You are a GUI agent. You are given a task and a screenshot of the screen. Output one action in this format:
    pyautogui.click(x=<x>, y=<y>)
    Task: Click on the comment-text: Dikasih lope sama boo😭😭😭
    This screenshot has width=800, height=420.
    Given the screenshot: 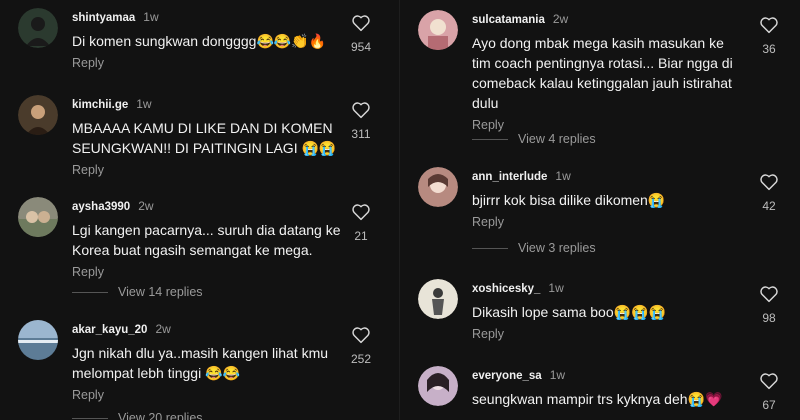 What is the action you would take?
    pyautogui.click(x=569, y=312)
    